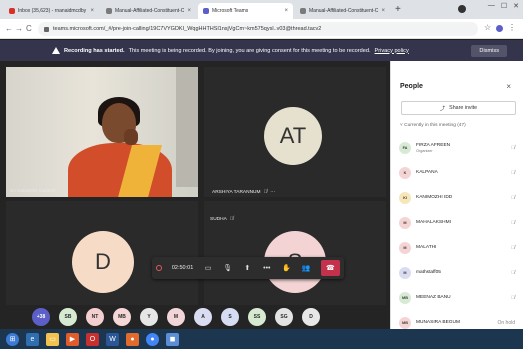 This screenshot has width=523, height=349. What do you see at coordinates (208, 268) in the screenshot?
I see `camera-off-icon: ▭` at bounding box center [208, 268].